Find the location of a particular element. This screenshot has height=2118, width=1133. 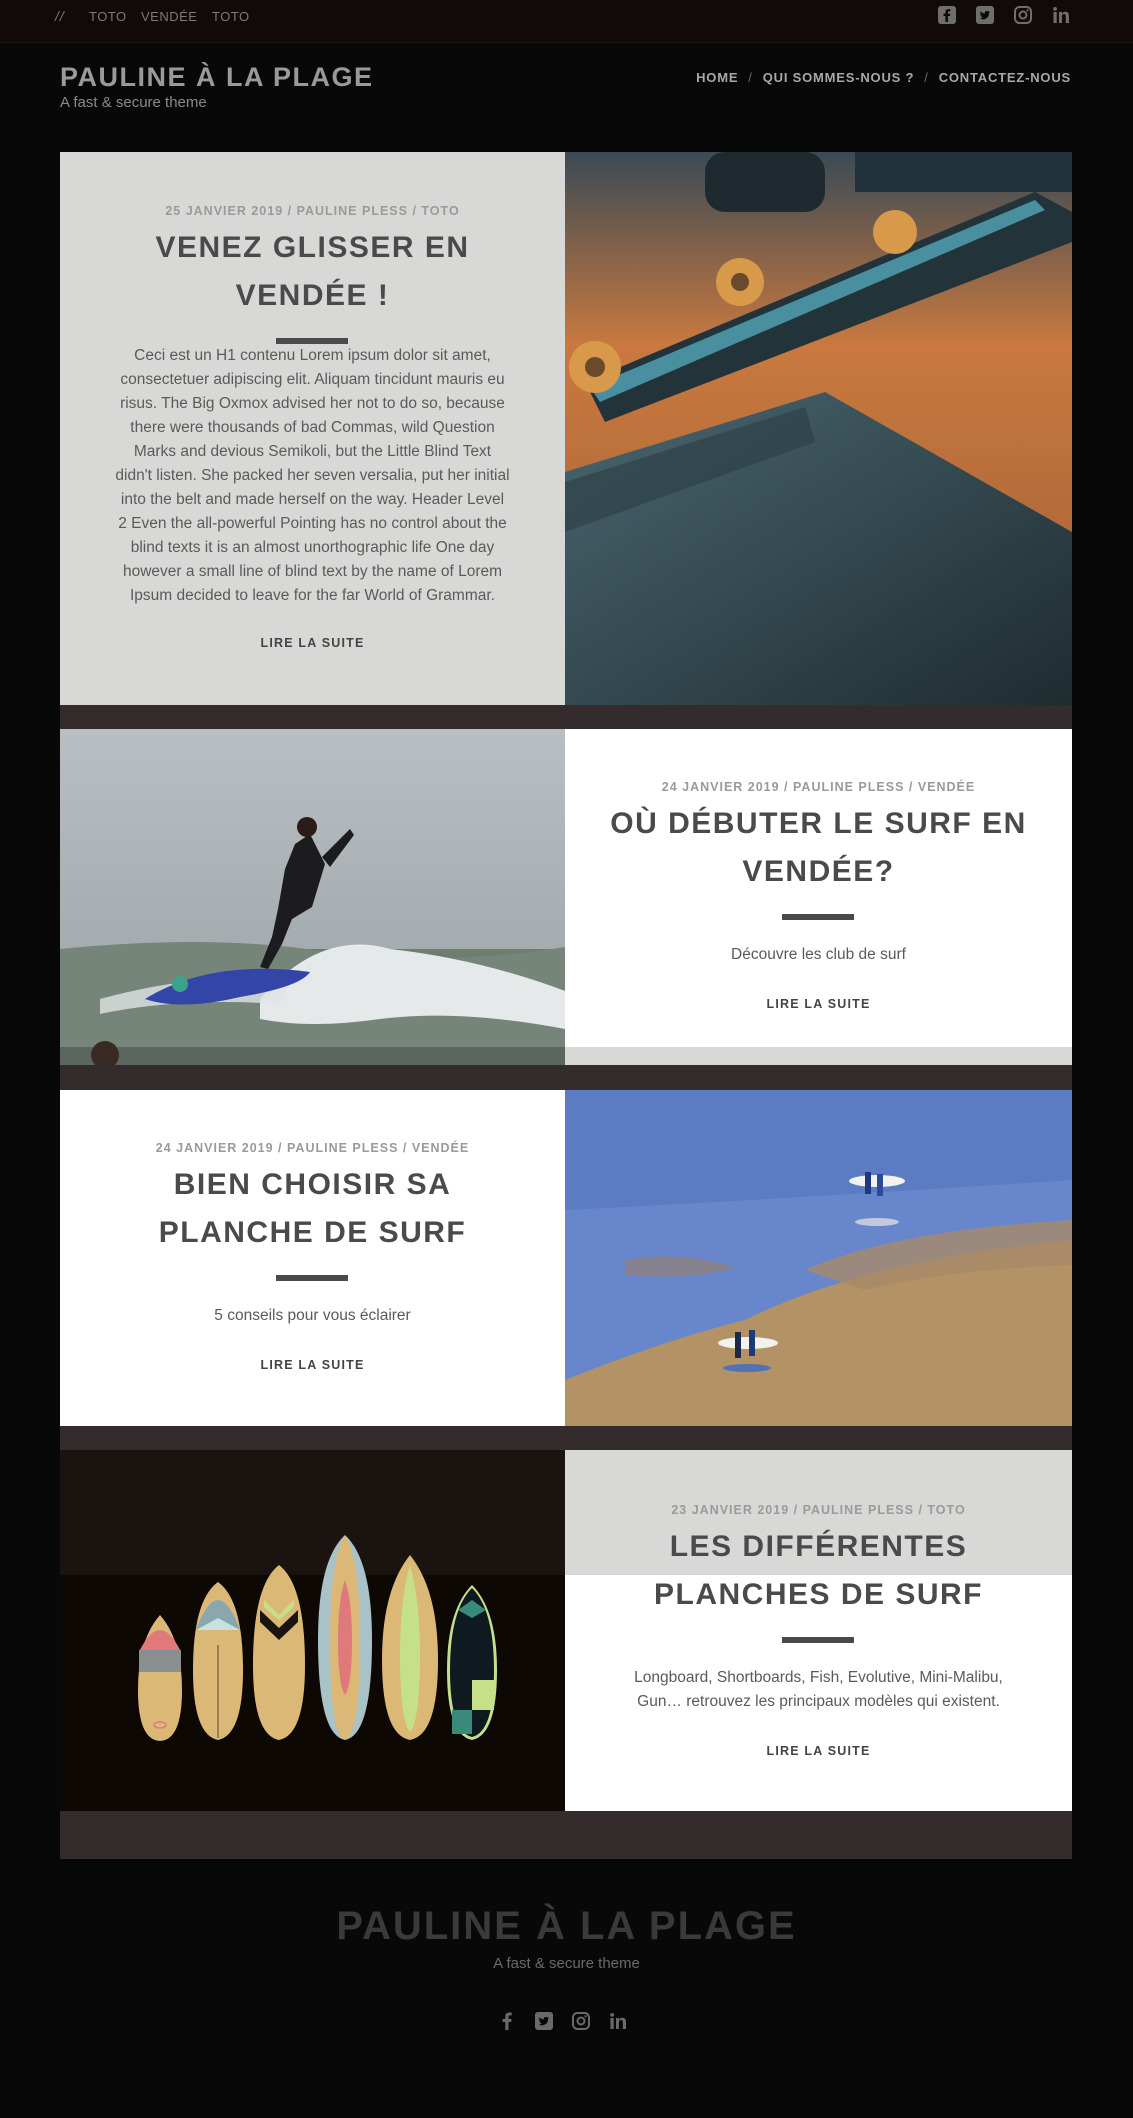

site-title: PAULINE À LA PLAGE is located at coordinates (217, 77).